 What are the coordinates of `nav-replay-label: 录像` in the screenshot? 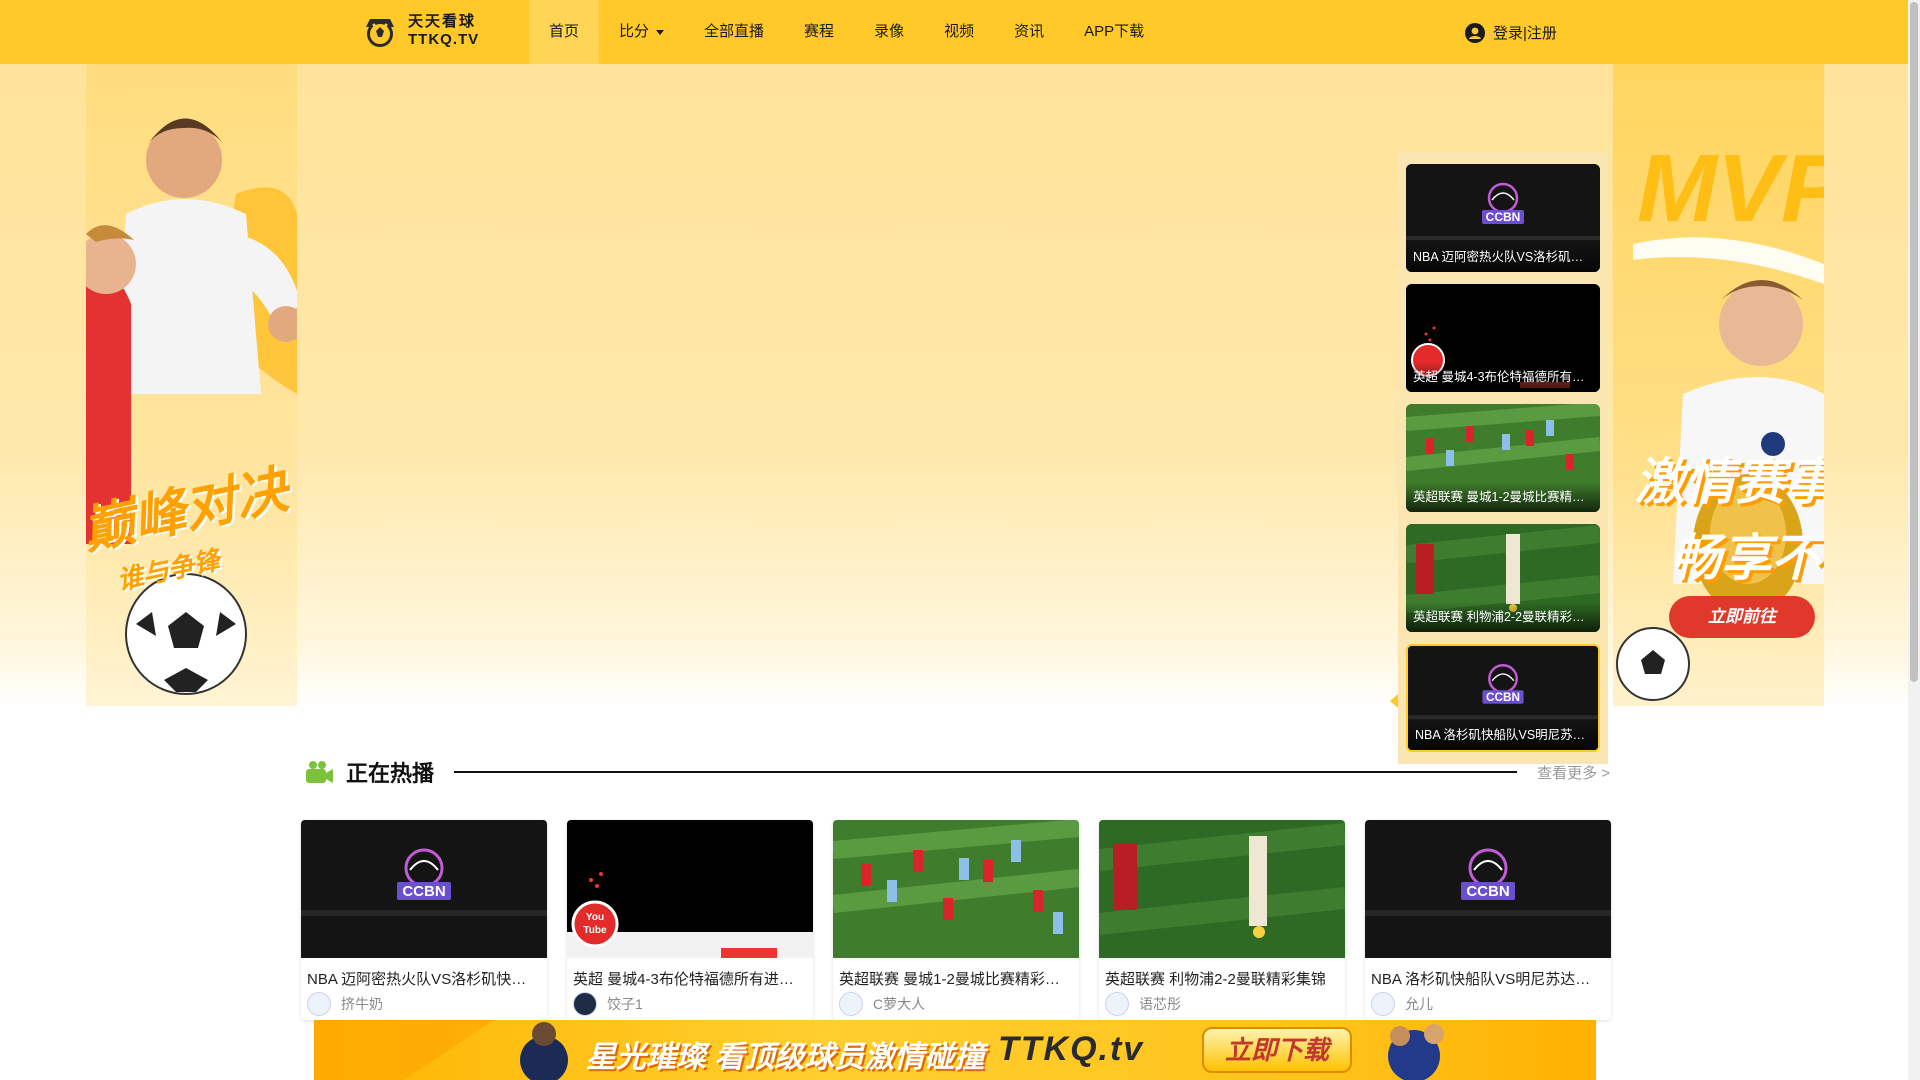 It's located at (889, 31).